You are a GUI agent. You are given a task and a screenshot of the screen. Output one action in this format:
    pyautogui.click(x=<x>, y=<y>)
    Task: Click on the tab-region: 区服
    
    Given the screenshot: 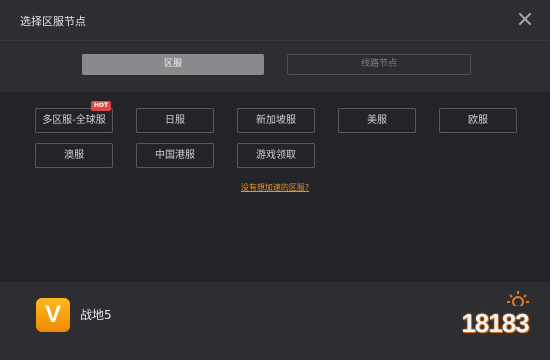 What is the action you would take?
    pyautogui.click(x=173, y=64)
    